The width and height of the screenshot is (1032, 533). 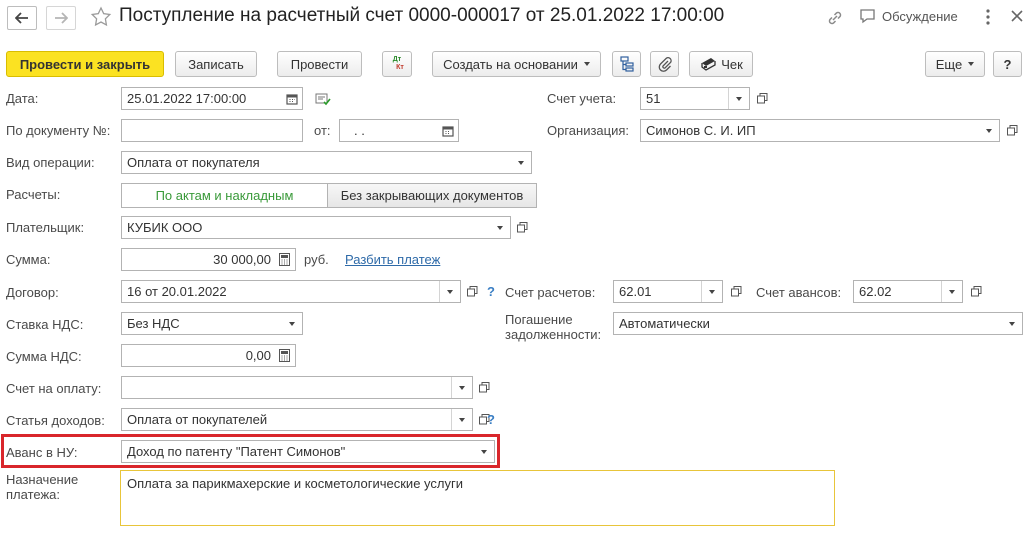 I want to click on debt-repayment-select: Автоматически, so click(x=818, y=323).